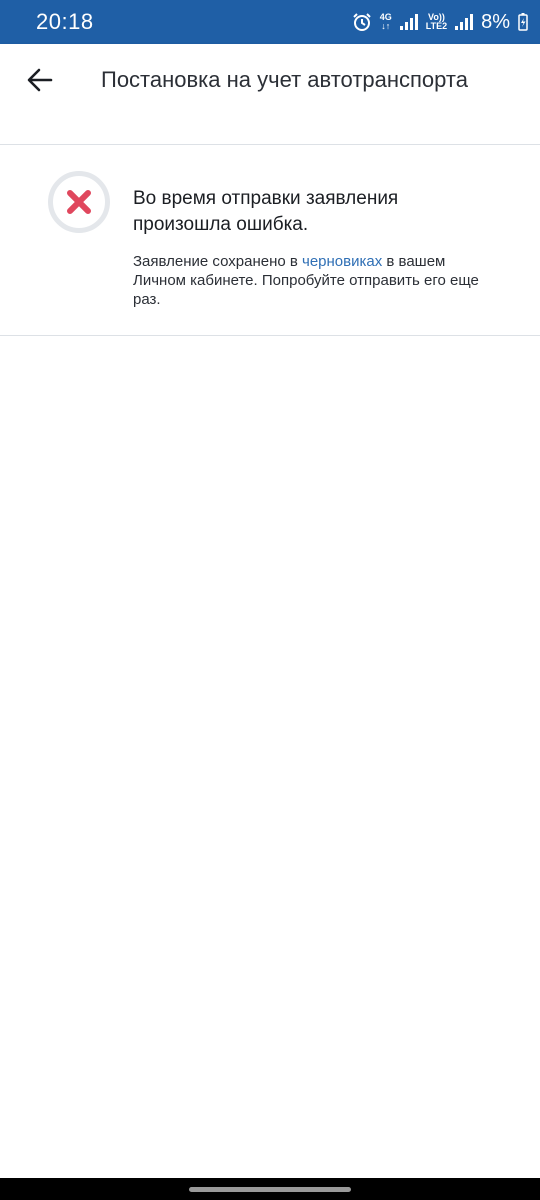 This screenshot has height=1200, width=540. Describe the element at coordinates (362, 22) in the screenshot. I see `alarm-icon` at that location.